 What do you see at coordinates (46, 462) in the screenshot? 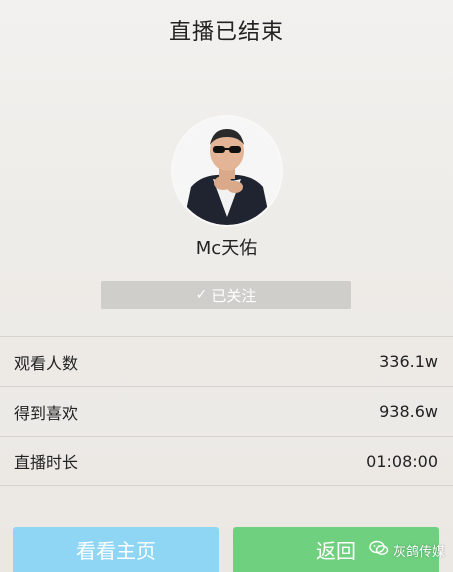
I see `stat-label: 直播时长` at bounding box center [46, 462].